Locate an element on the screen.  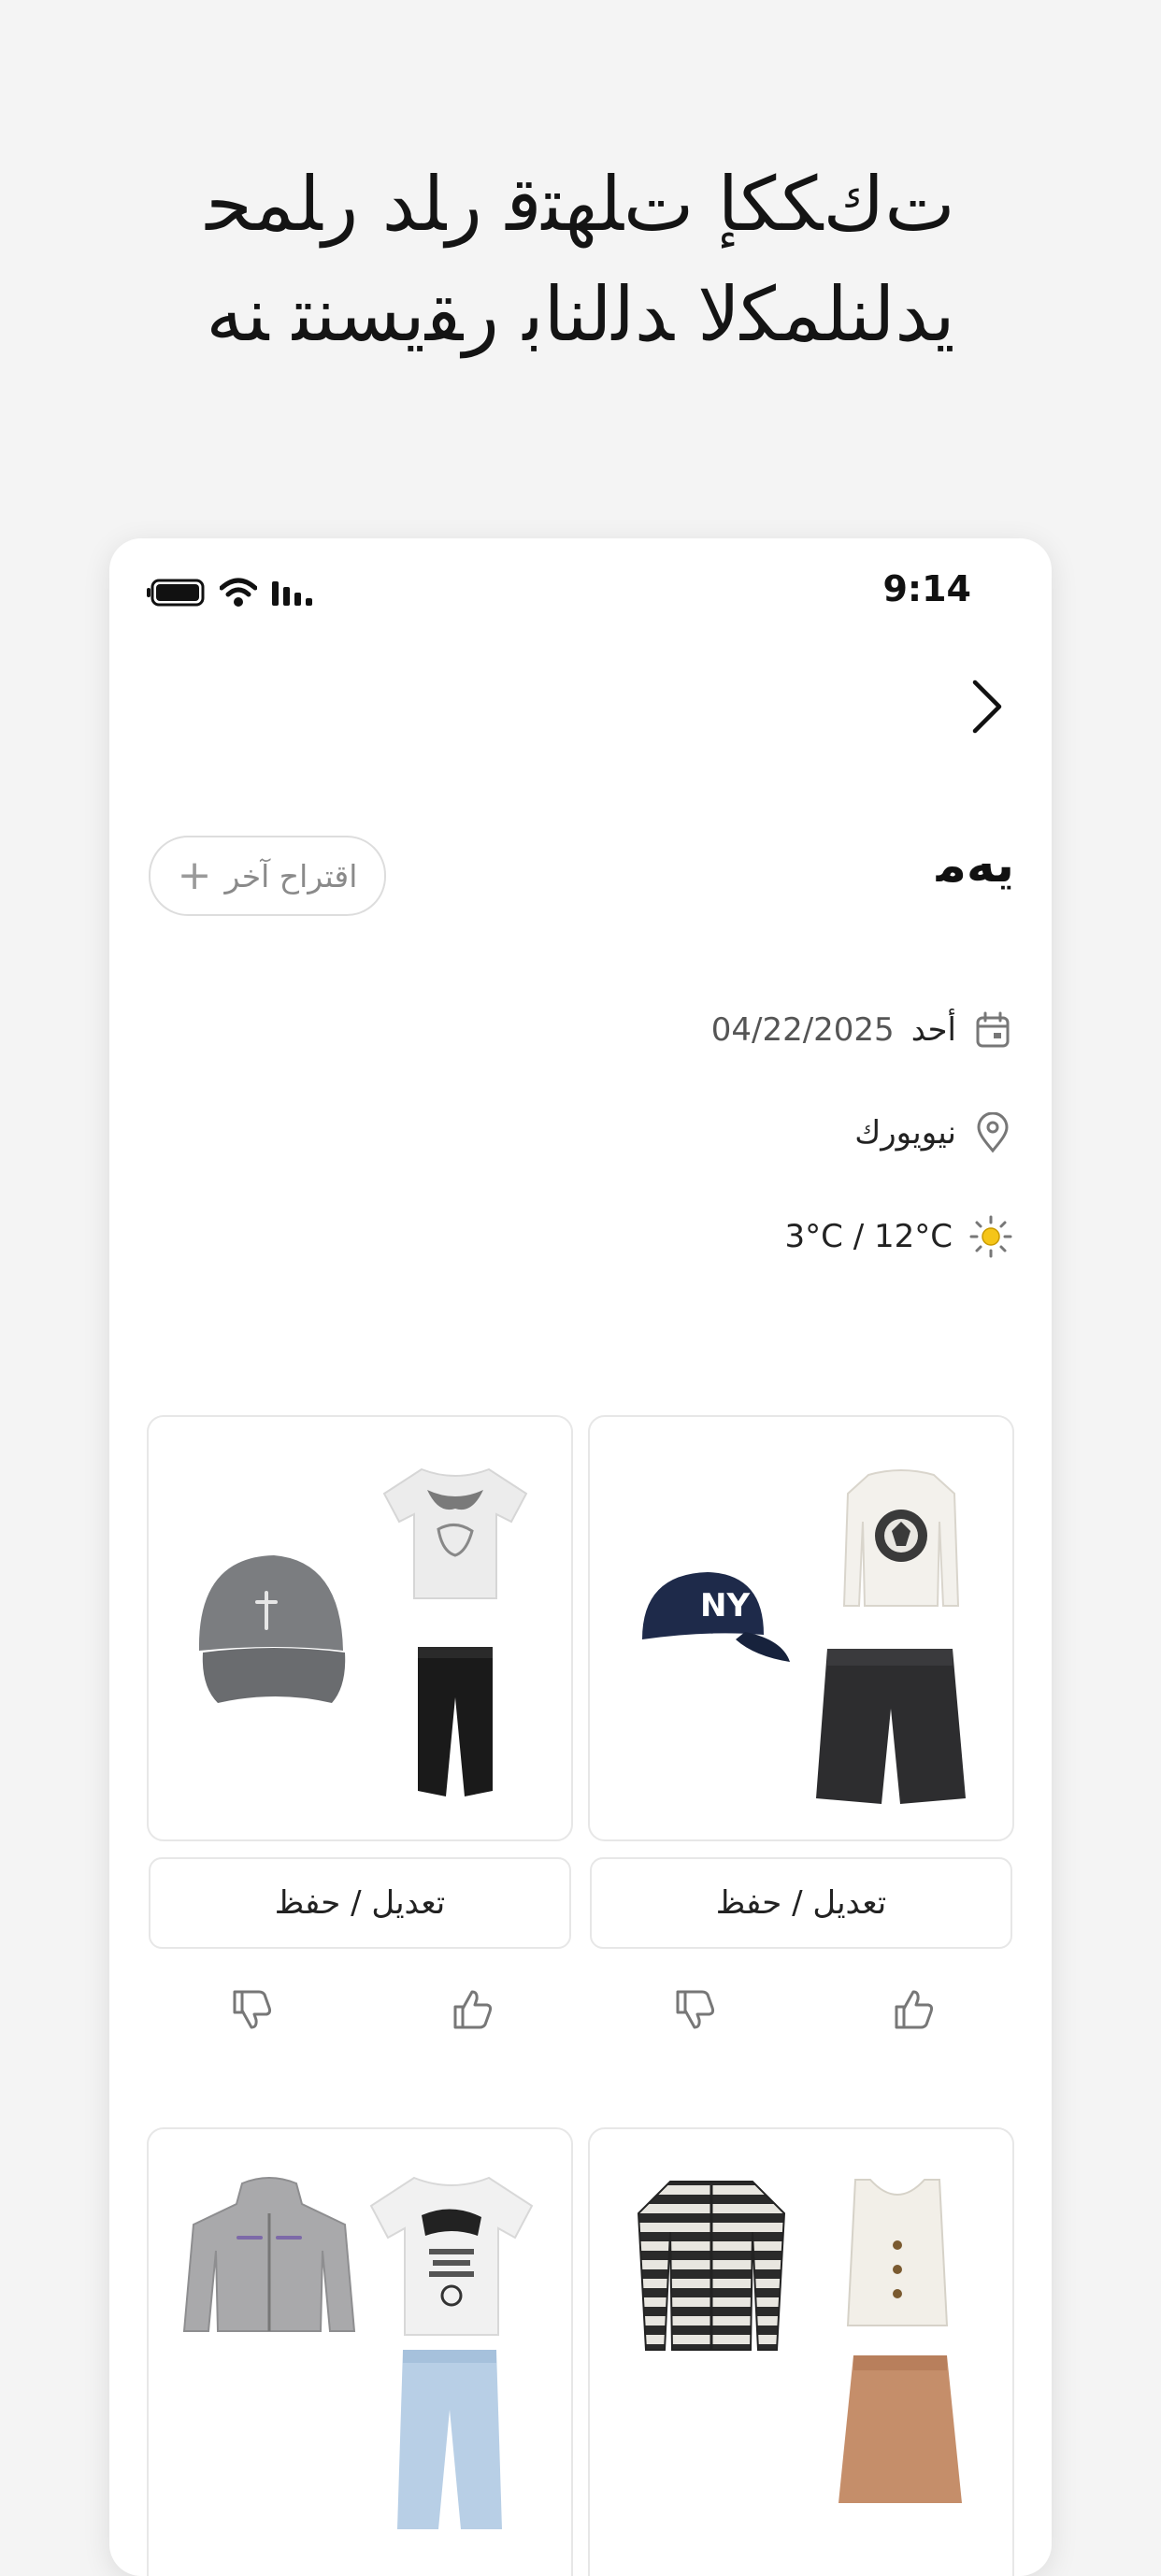
plus-icon: + is located at coordinates (194, 875).